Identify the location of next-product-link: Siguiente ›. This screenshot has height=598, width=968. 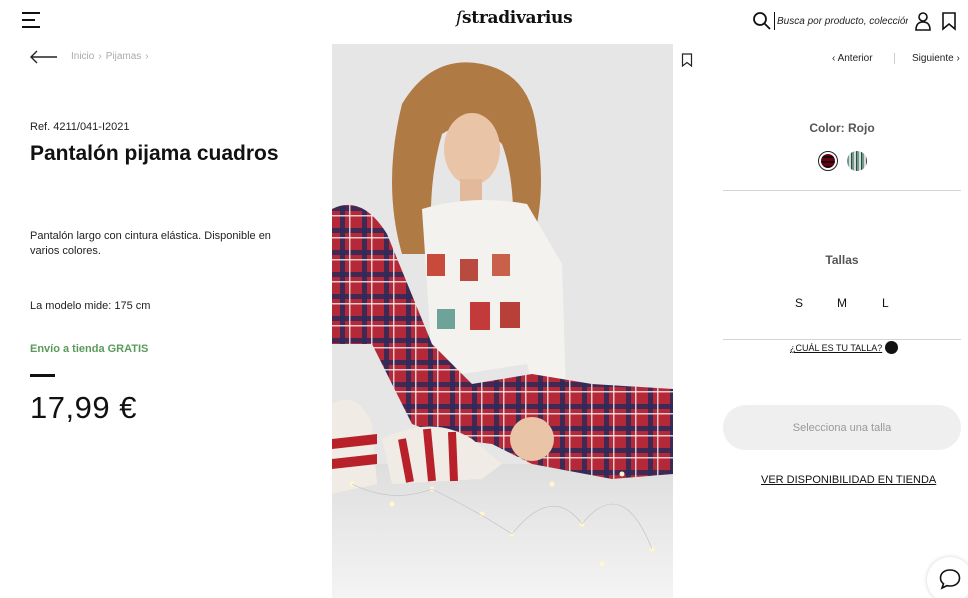
(936, 58).